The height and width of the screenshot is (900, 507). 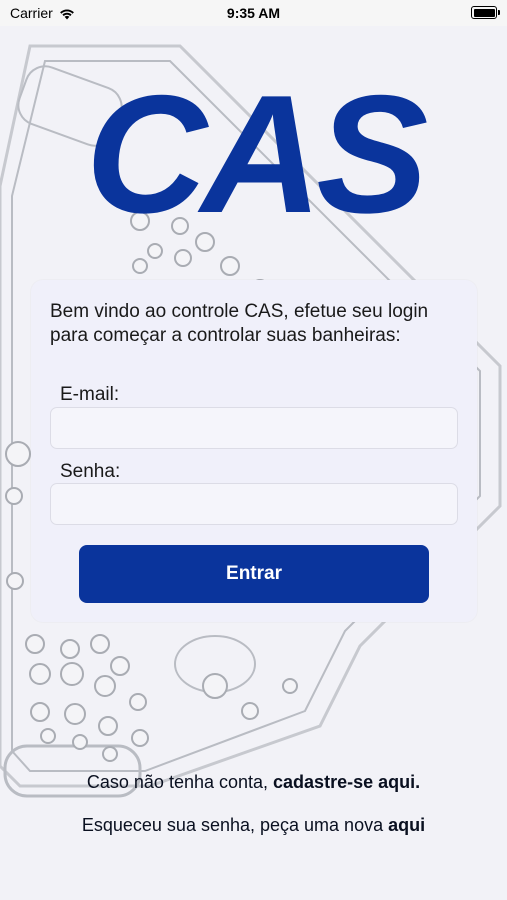 What do you see at coordinates (254, 504) in the screenshot?
I see `password-field` at bounding box center [254, 504].